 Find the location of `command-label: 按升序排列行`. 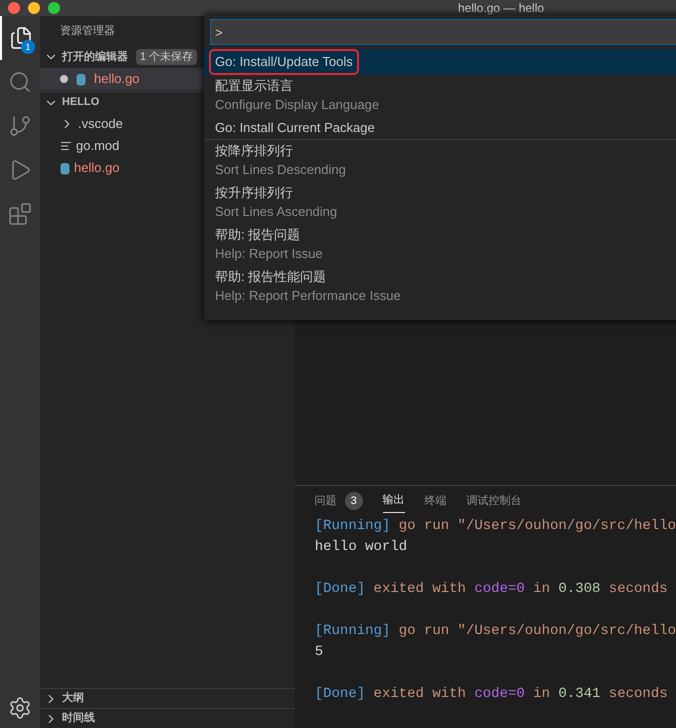

command-label: 按升序排列行 is located at coordinates (254, 193).